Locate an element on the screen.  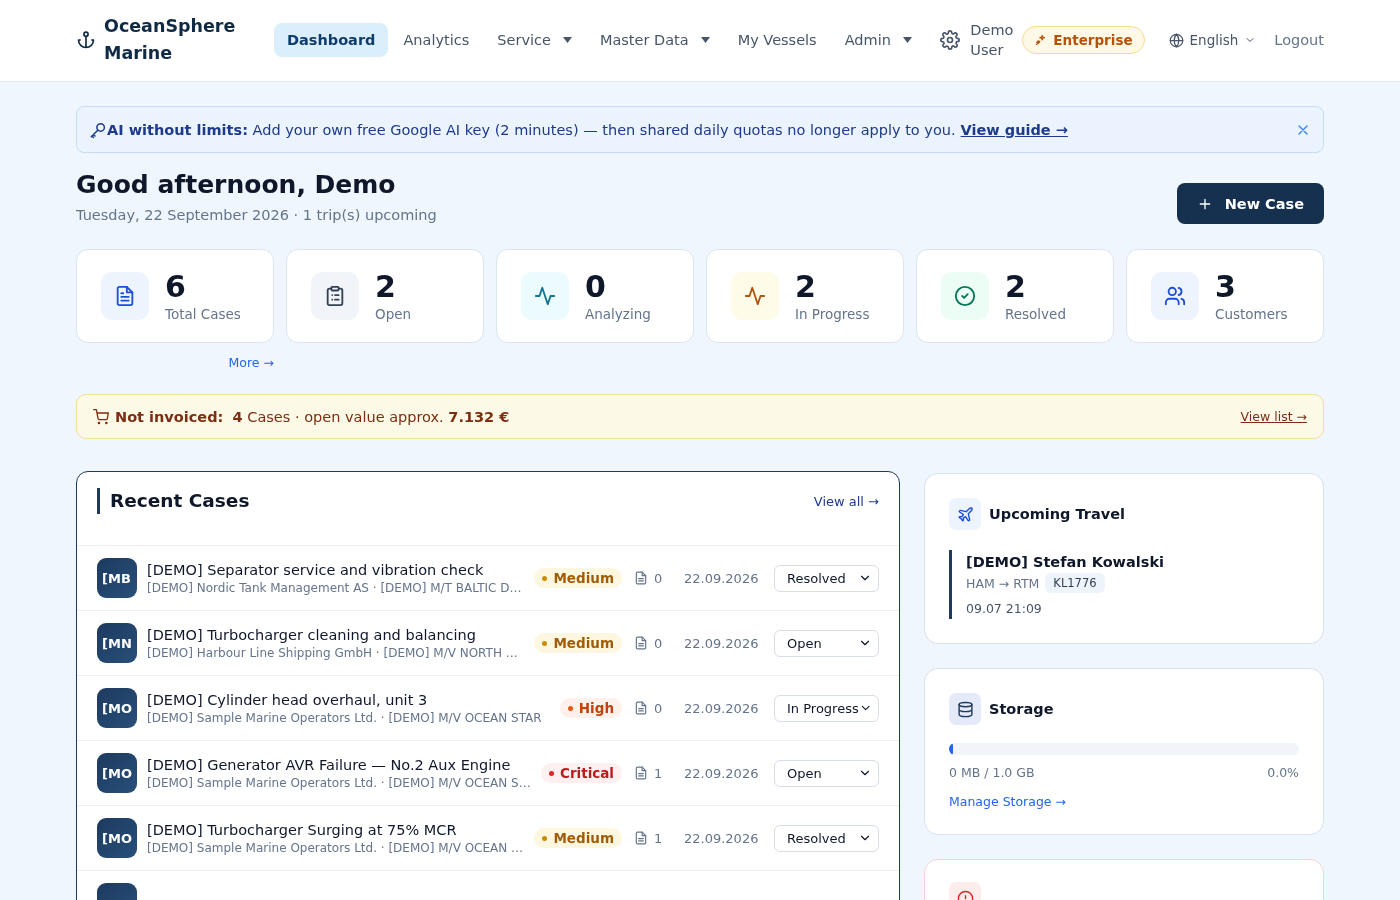
case-row: [MB [DEMO] Separator service and vibration check [DEMO] Nordic Tank Management AS · [DEMO] M/T BALTIC D… Medium 0 22.09.2026 Resolved is located at coordinates (488, 578).